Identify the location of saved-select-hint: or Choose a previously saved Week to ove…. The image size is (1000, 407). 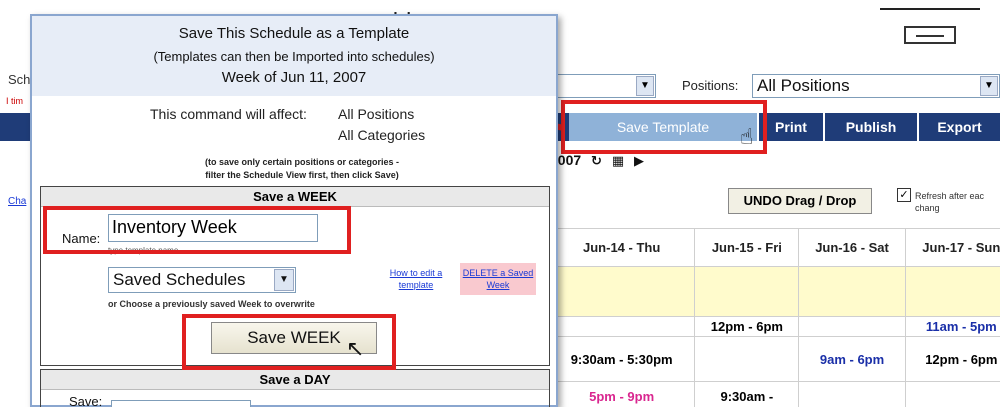
(211, 304).